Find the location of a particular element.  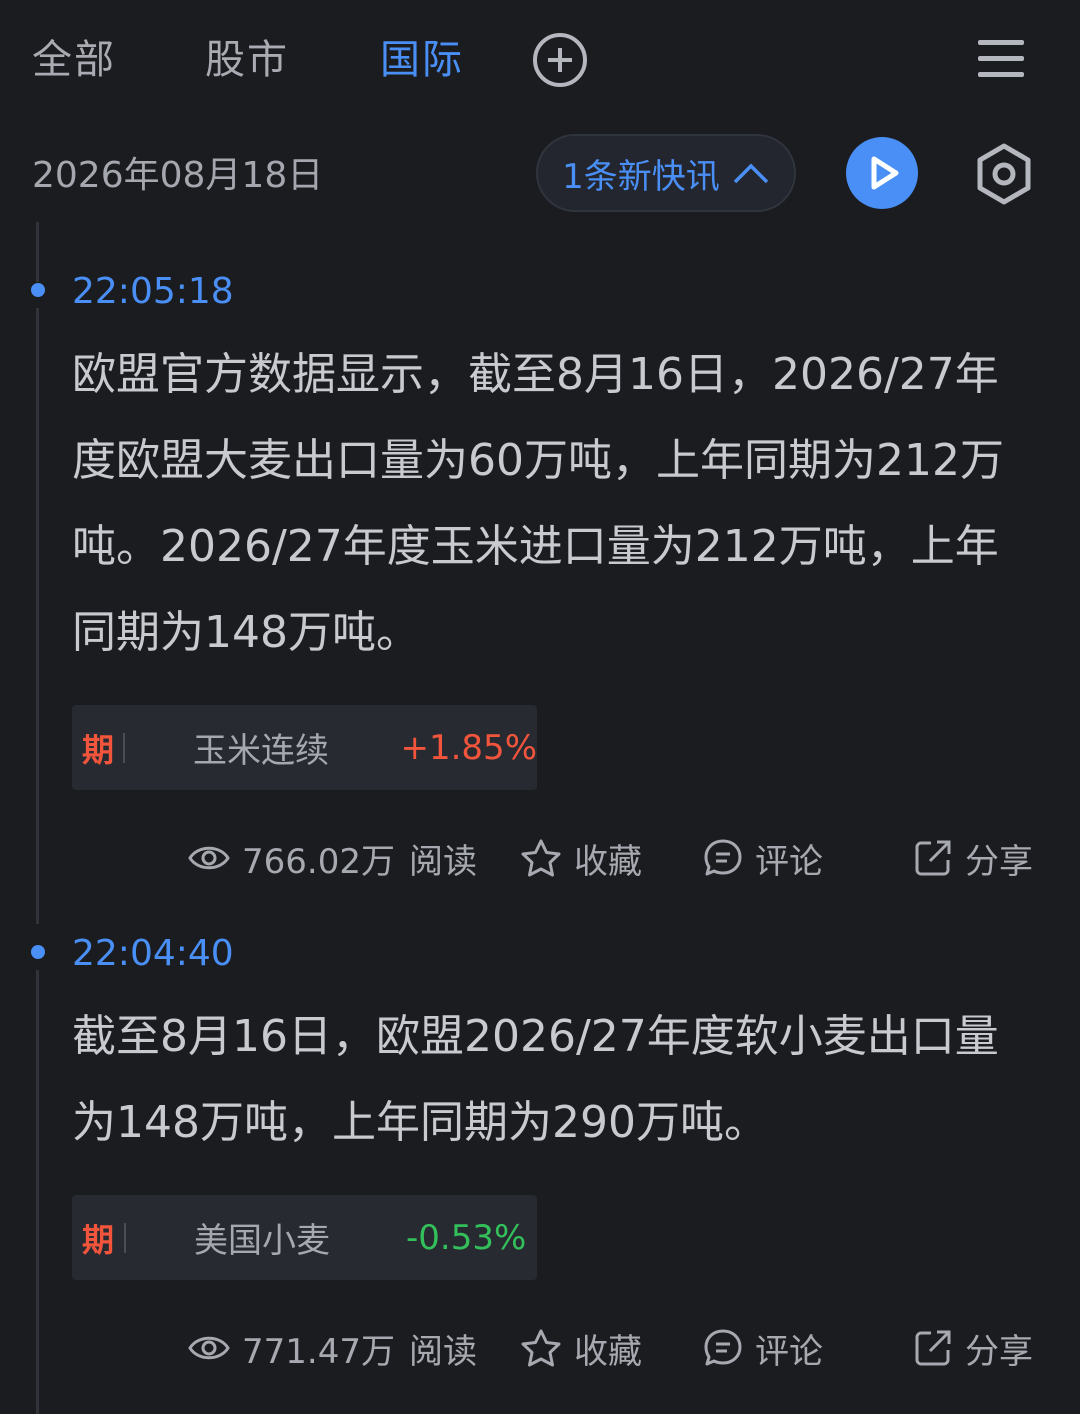

read-count: 766.02万 阅读 is located at coordinates (332, 858).